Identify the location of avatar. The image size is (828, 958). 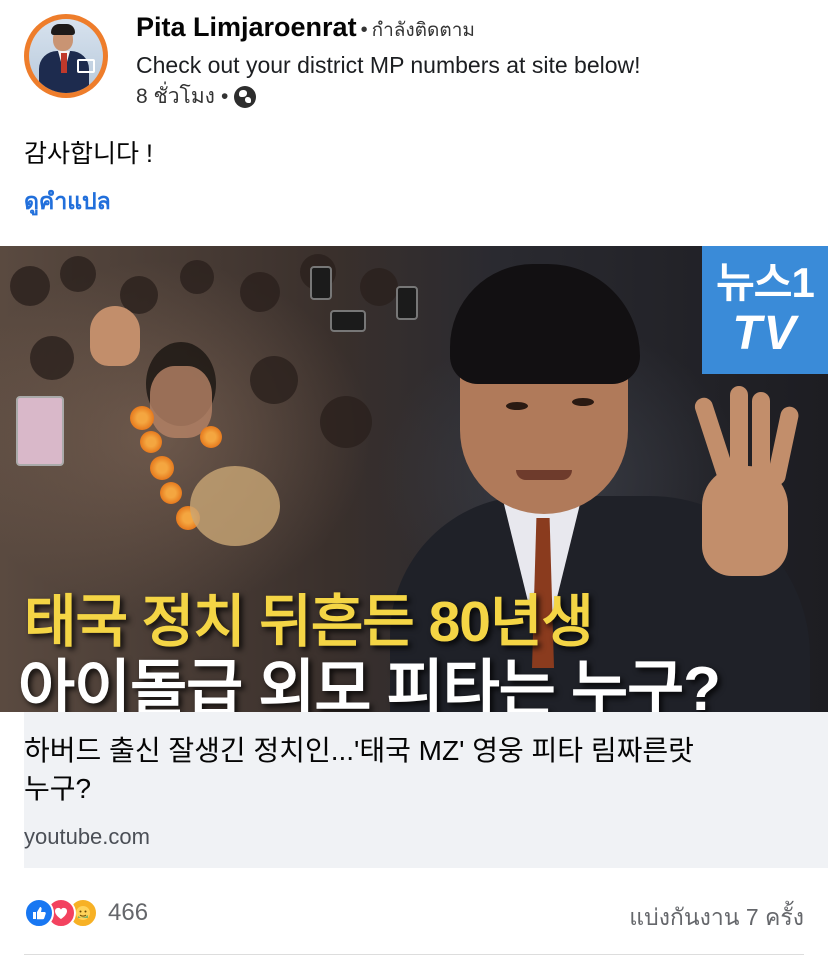
(66, 56).